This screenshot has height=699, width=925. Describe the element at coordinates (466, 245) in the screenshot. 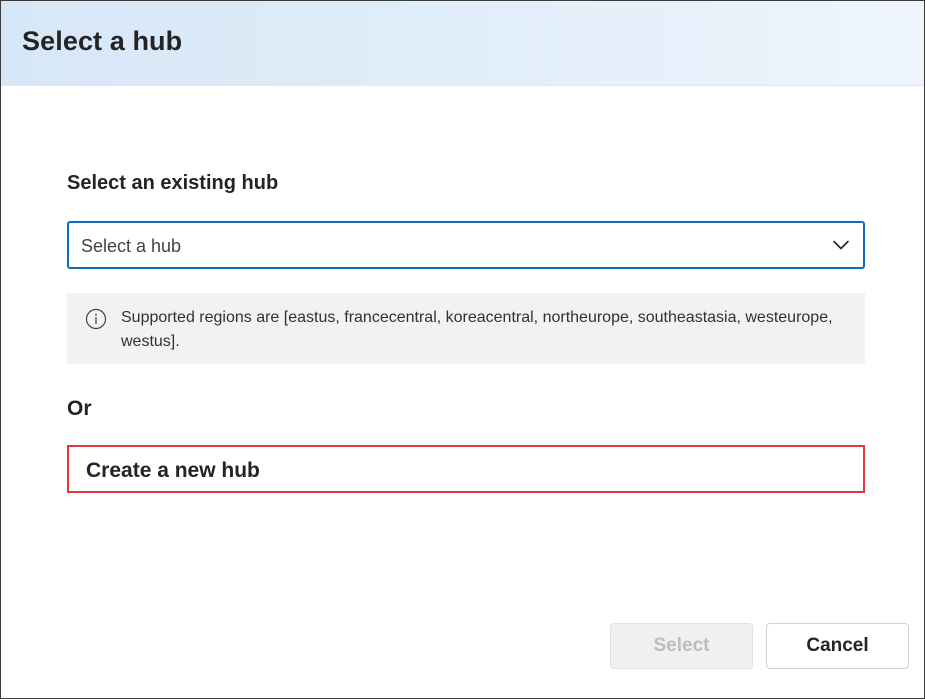

I see `hub-dropdown: Select a hub` at that location.